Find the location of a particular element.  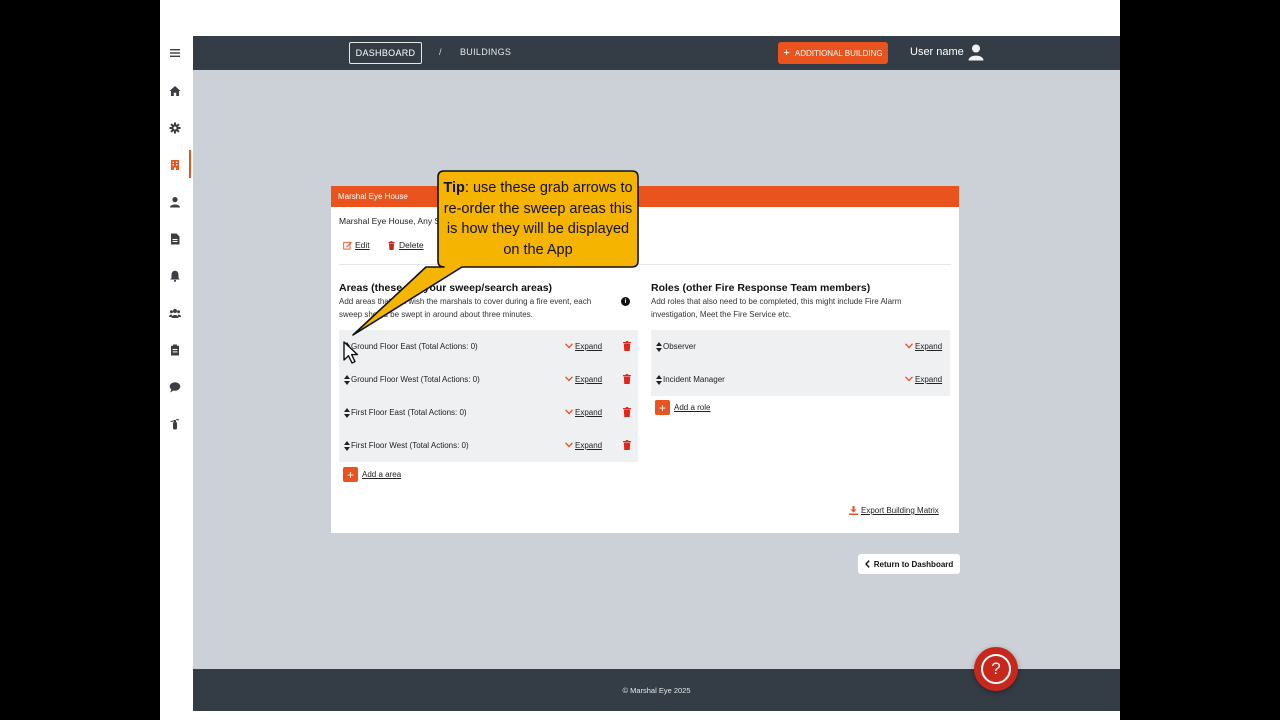

edit-icon is located at coordinates (347, 245).